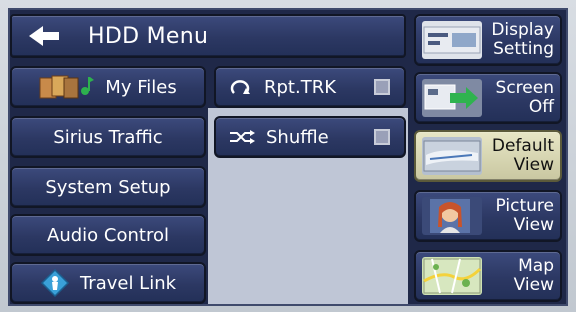 The width and height of the screenshot is (576, 312). I want to click on shuffle-label: Shuffle, so click(297, 137).